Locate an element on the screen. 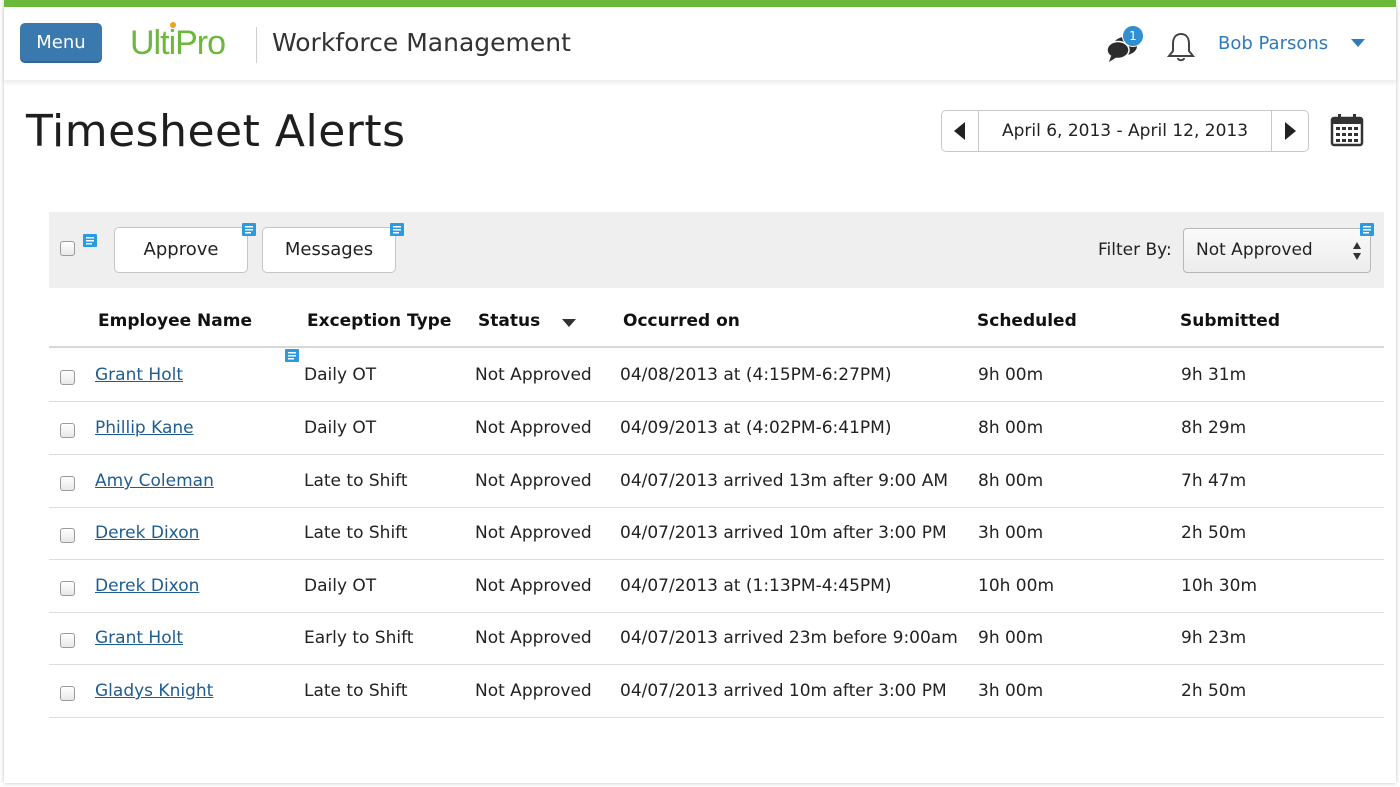 This screenshot has height=787, width=1400. caret-down-icon is located at coordinates (1358, 43).